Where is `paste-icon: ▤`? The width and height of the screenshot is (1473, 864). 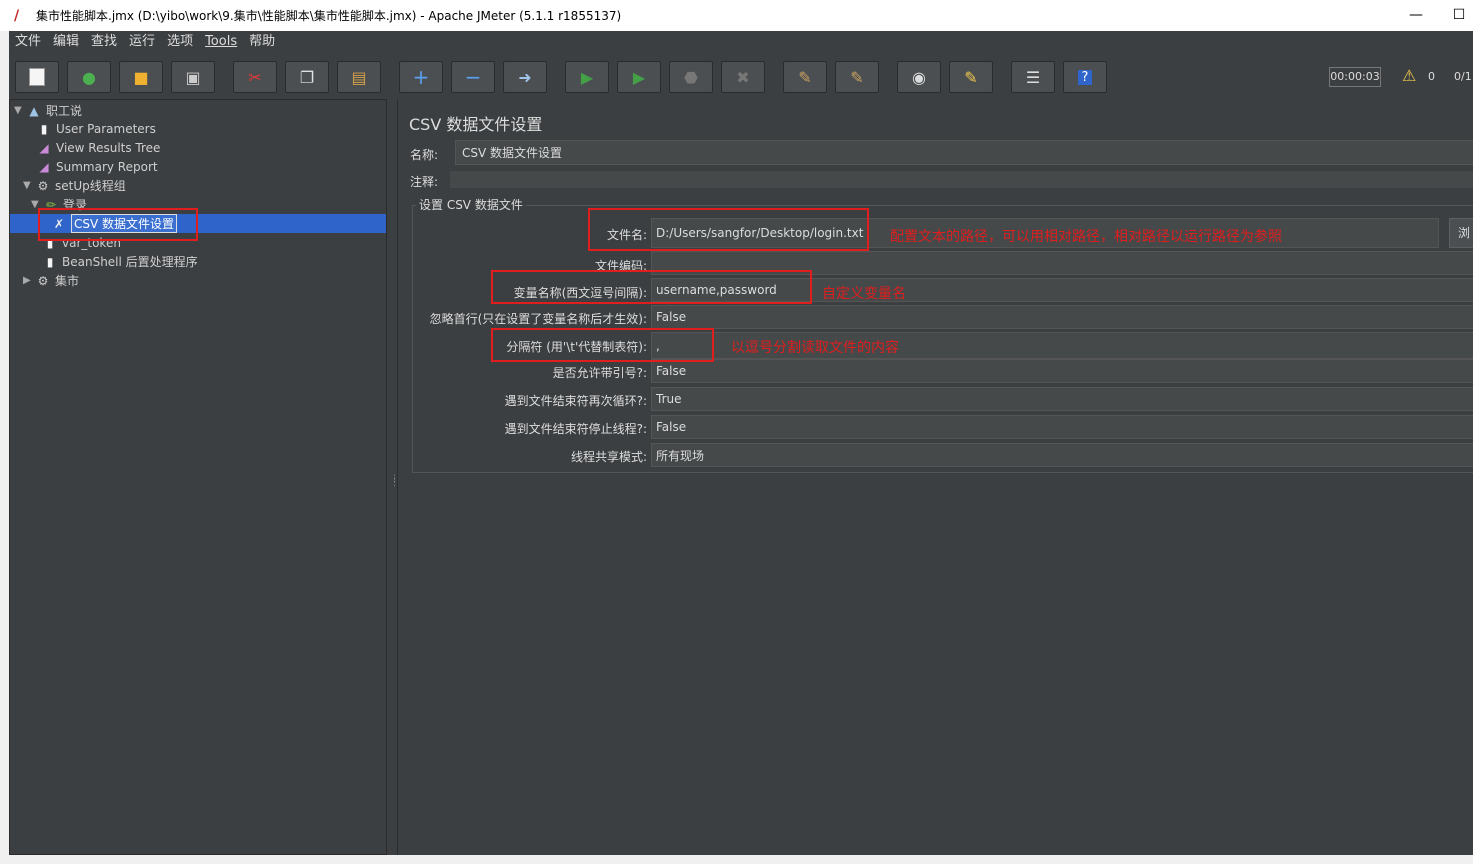
paste-icon: ▤ is located at coordinates (359, 77).